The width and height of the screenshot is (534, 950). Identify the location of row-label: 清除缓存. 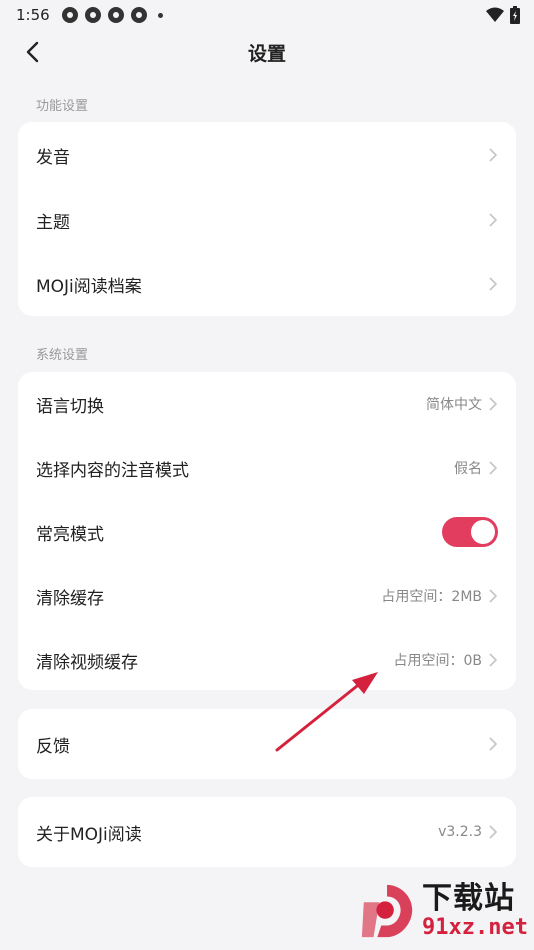
(70, 598).